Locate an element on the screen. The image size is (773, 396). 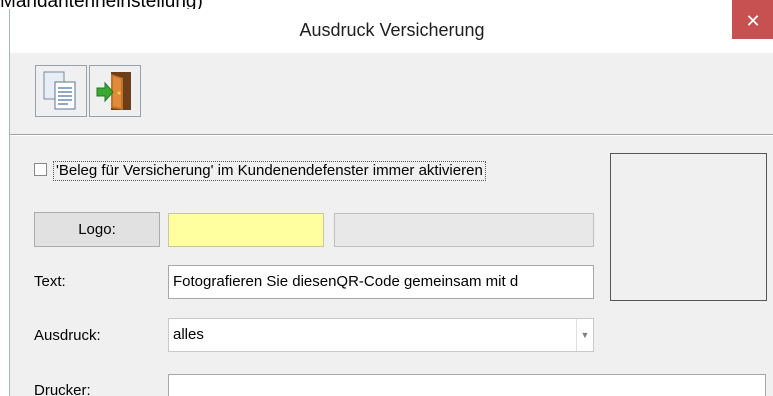
logo-field is located at coordinates (246, 230).